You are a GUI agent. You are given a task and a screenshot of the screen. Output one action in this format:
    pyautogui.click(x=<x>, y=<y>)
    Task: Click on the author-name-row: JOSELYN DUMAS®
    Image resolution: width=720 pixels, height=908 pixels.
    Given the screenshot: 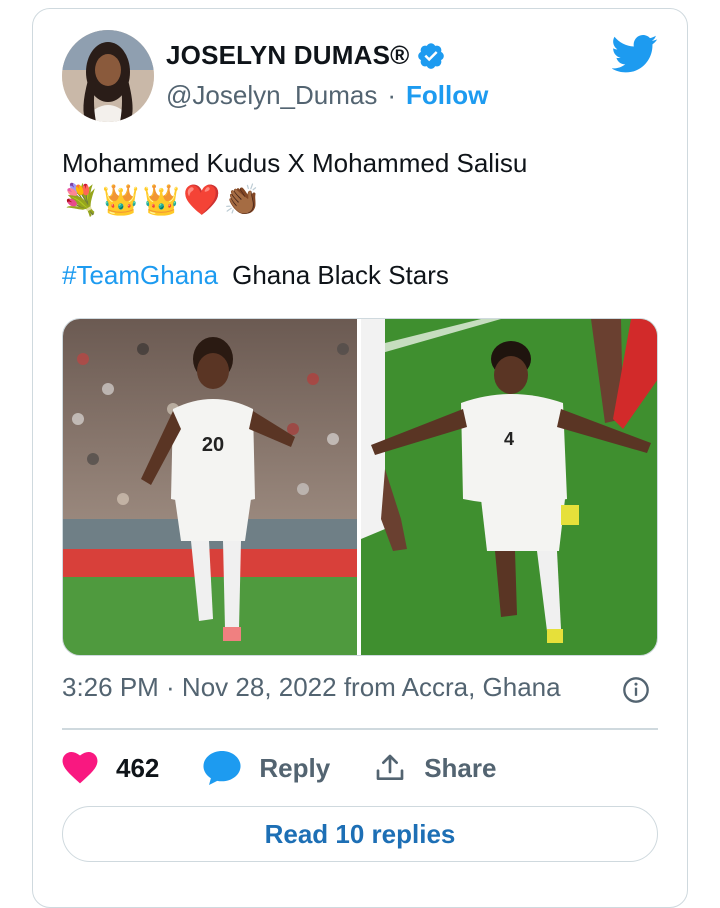 What is the action you would take?
    pyautogui.click(x=306, y=55)
    